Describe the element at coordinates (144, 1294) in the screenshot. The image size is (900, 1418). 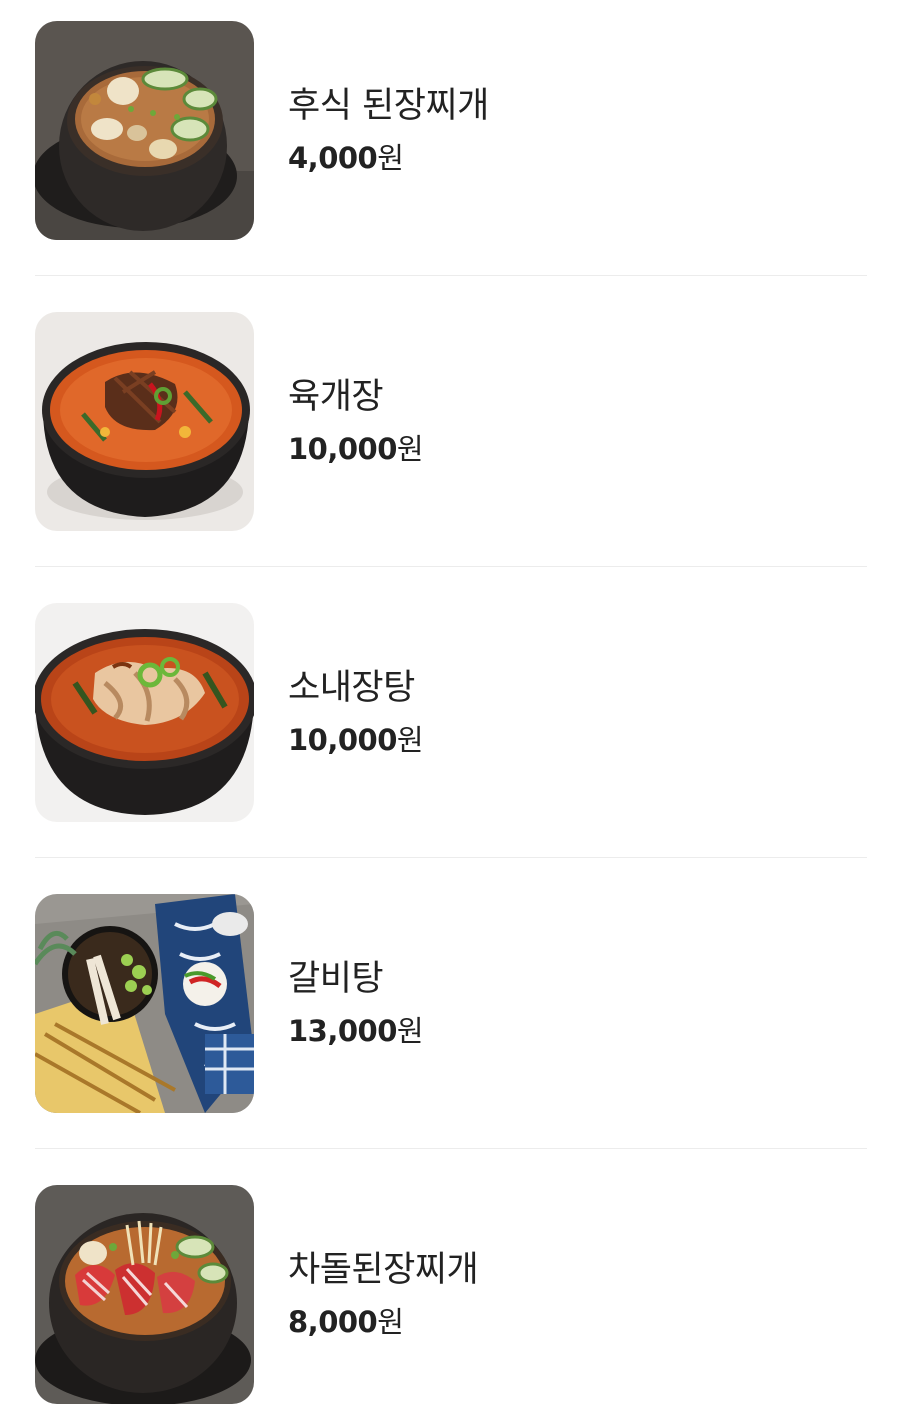
I see `chadol-doenjang-stew-photo` at that location.